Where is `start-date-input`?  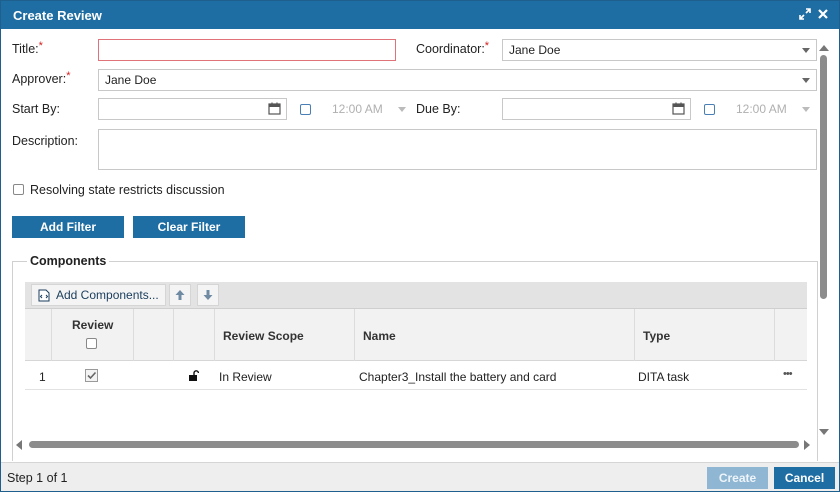 start-date-input is located at coordinates (192, 109).